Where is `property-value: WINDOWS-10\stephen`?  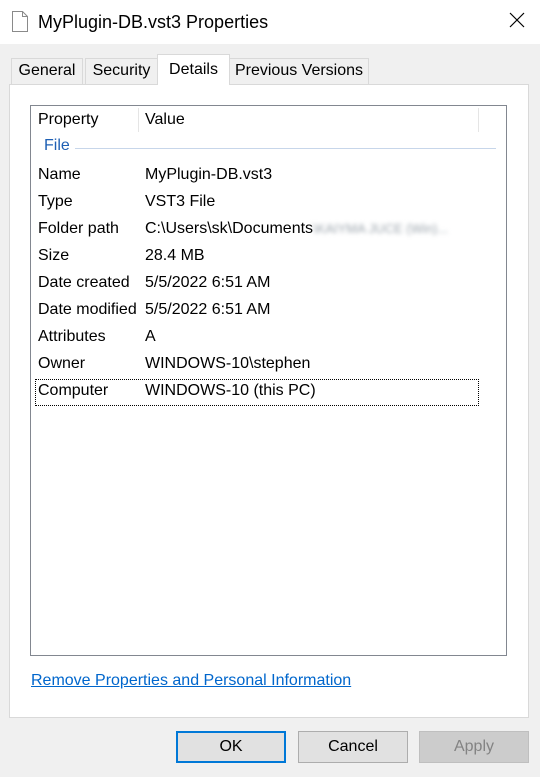 property-value: WINDOWS-10\stephen is located at coordinates (228, 363).